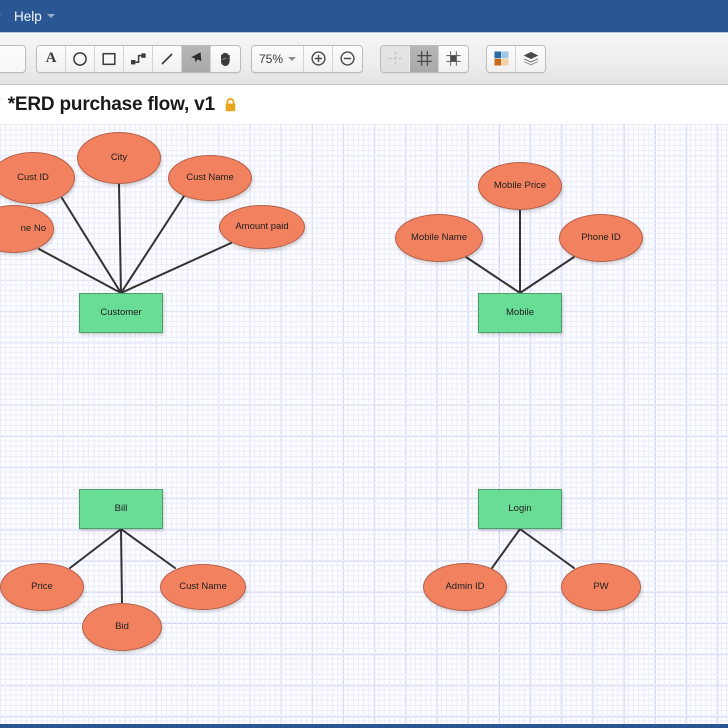 This screenshot has width=728, height=728. I want to click on zoom-in-button, so click(318, 58).